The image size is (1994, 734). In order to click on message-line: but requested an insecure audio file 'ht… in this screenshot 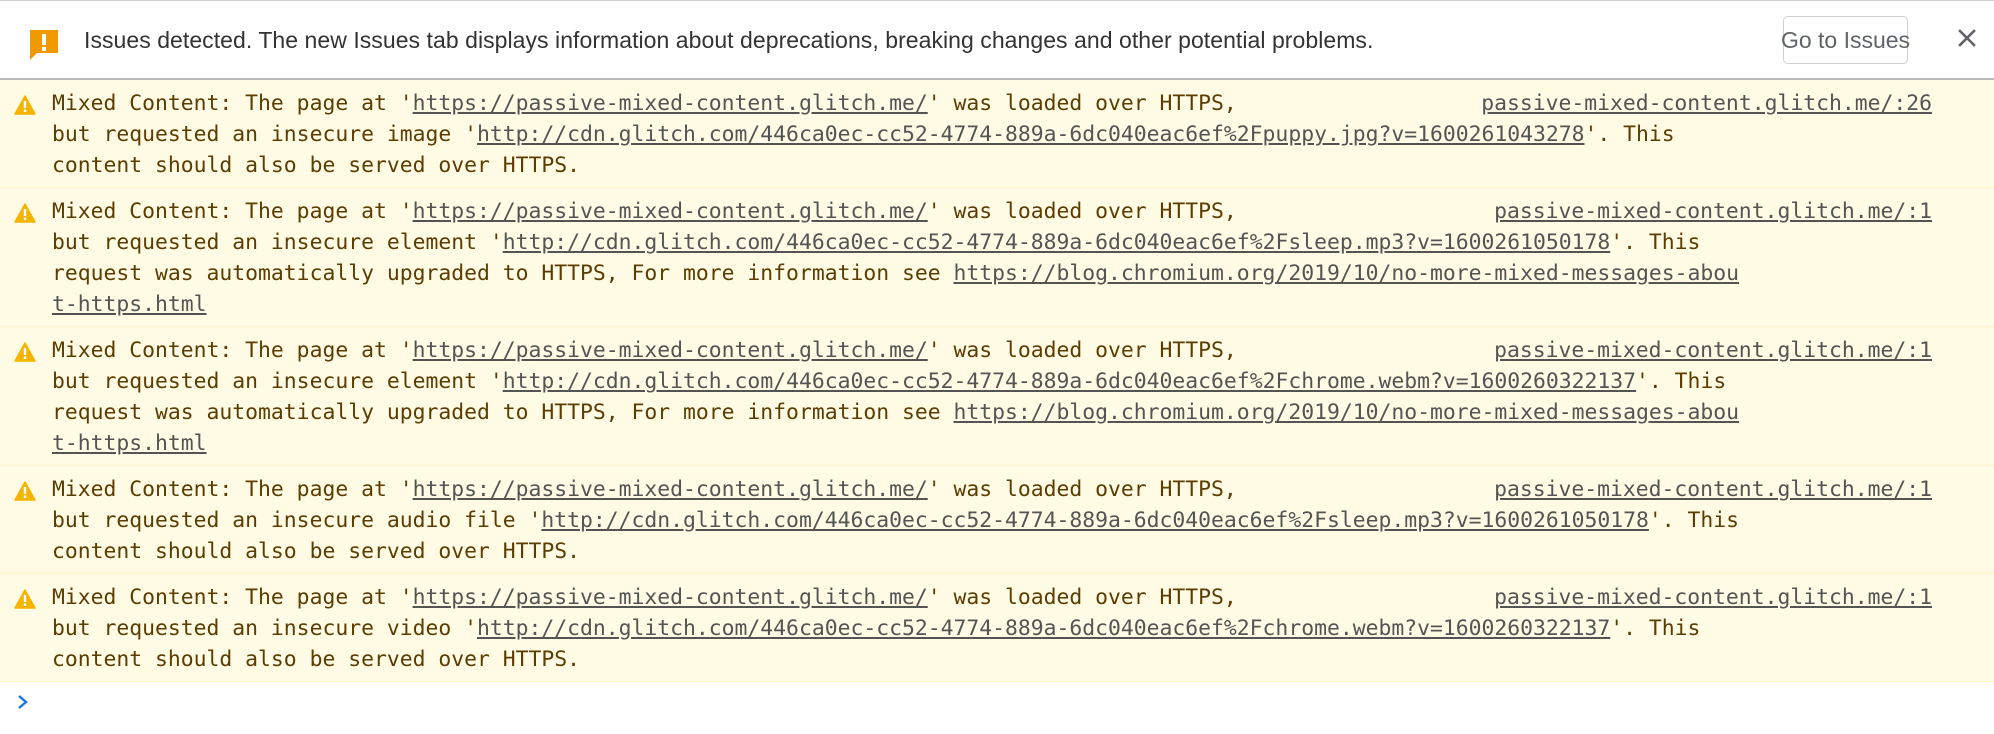, I will do `click(998, 520)`.